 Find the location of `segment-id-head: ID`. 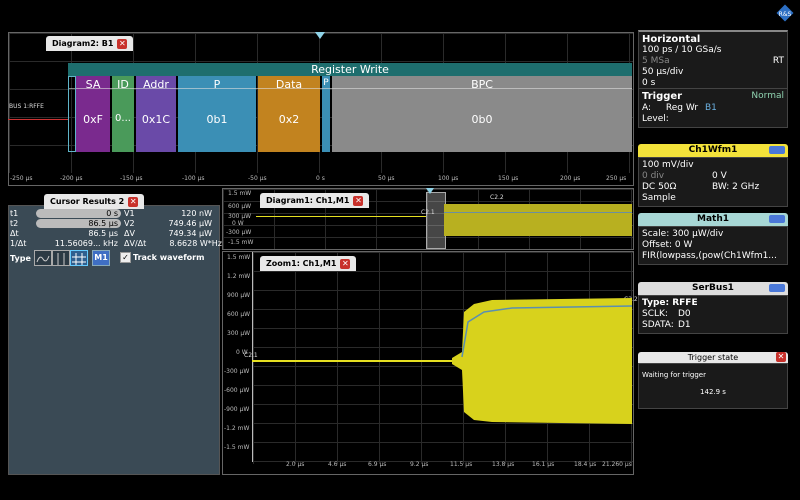

segment-id-head: ID is located at coordinates (123, 84).